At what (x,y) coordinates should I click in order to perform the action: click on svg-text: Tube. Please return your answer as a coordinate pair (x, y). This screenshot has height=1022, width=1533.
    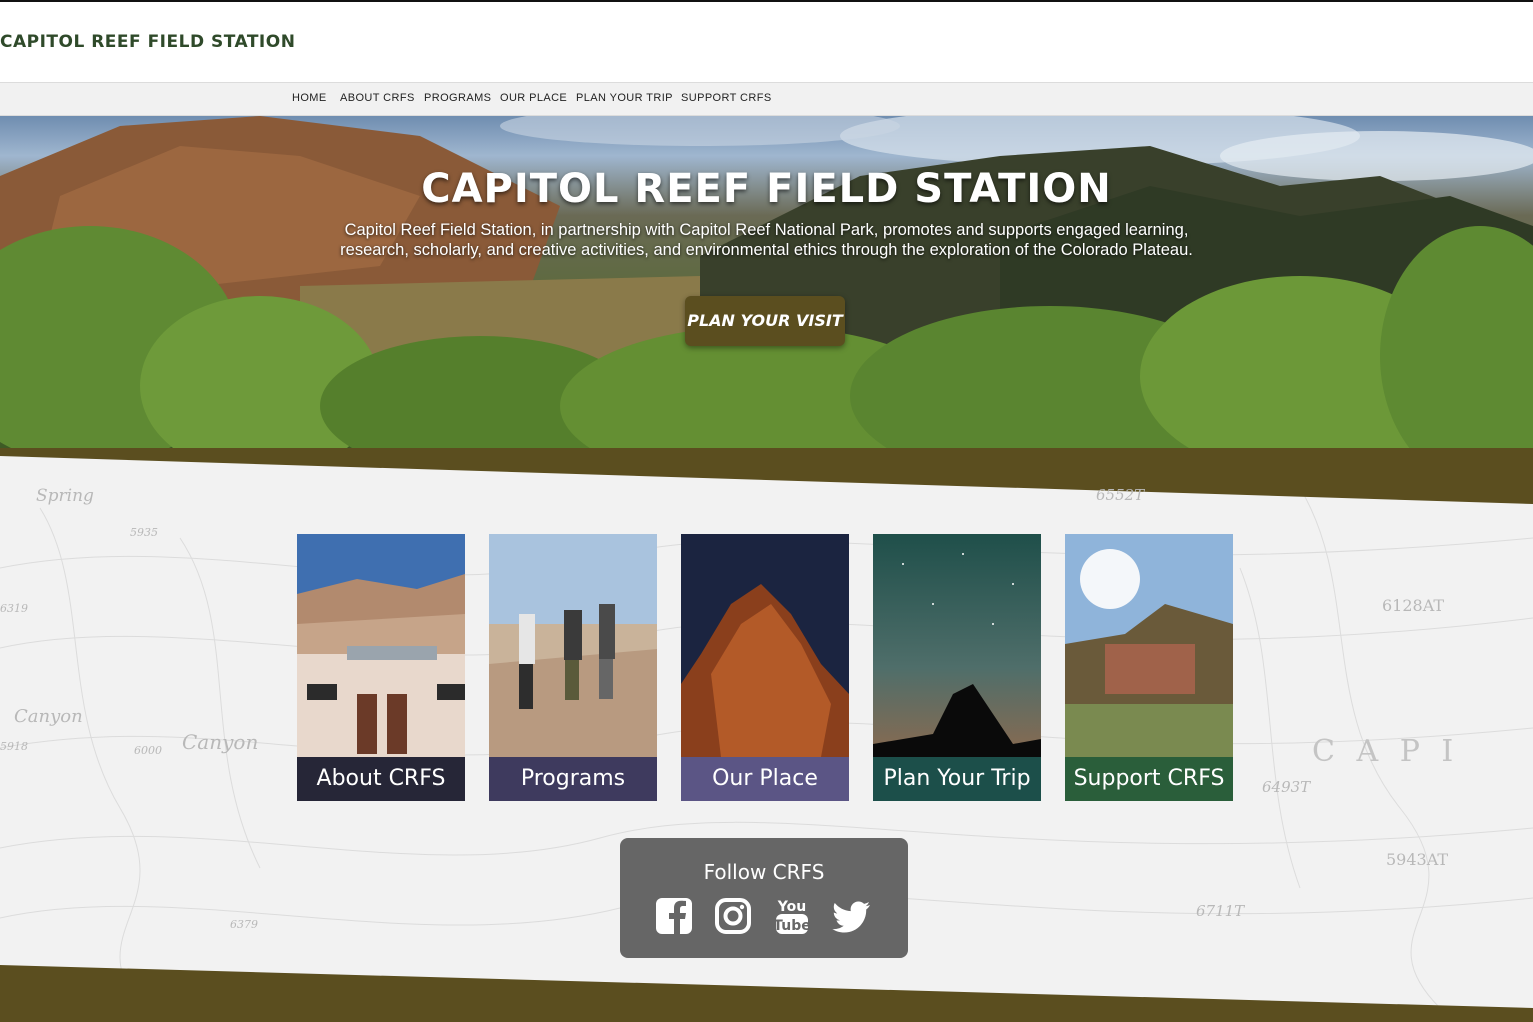
    Looking at the image, I should click on (792, 926).